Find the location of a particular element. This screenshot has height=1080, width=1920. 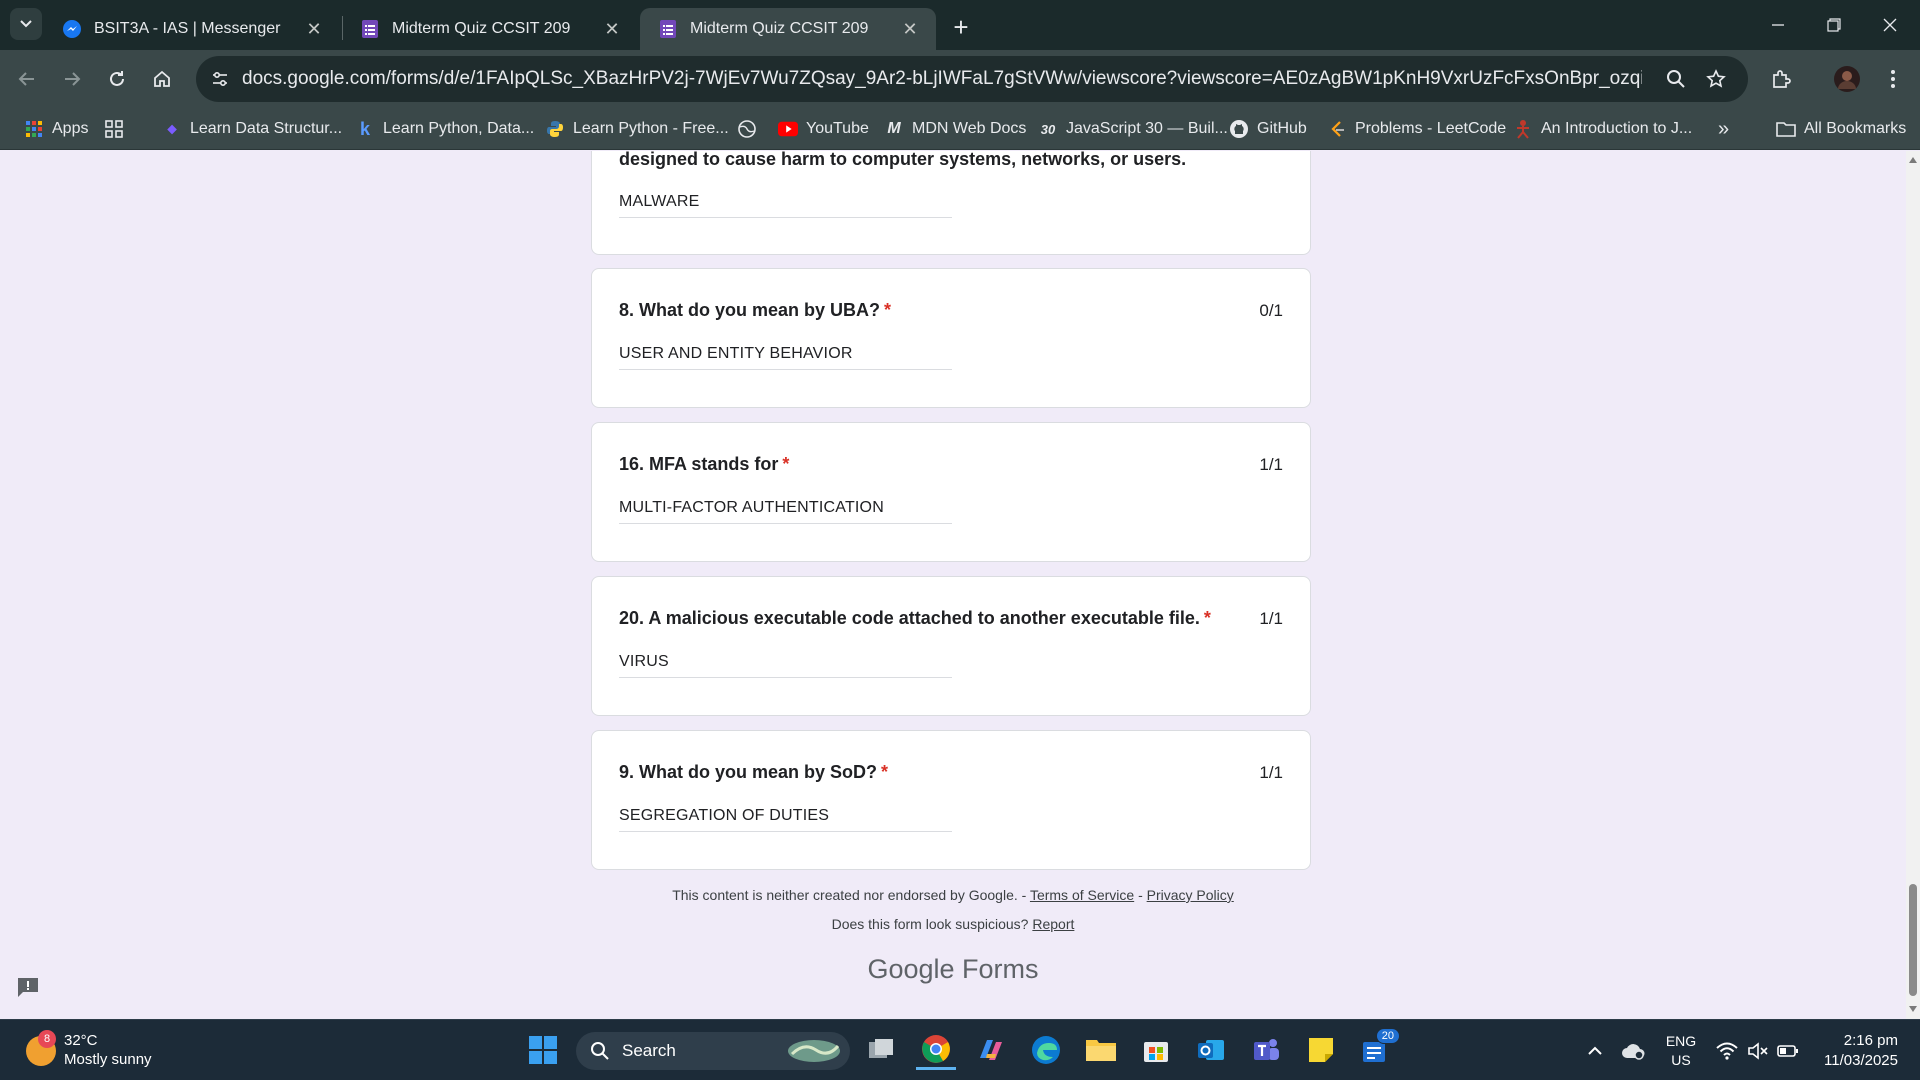

teams-taskbar-button is located at coordinates (1266, 1050).